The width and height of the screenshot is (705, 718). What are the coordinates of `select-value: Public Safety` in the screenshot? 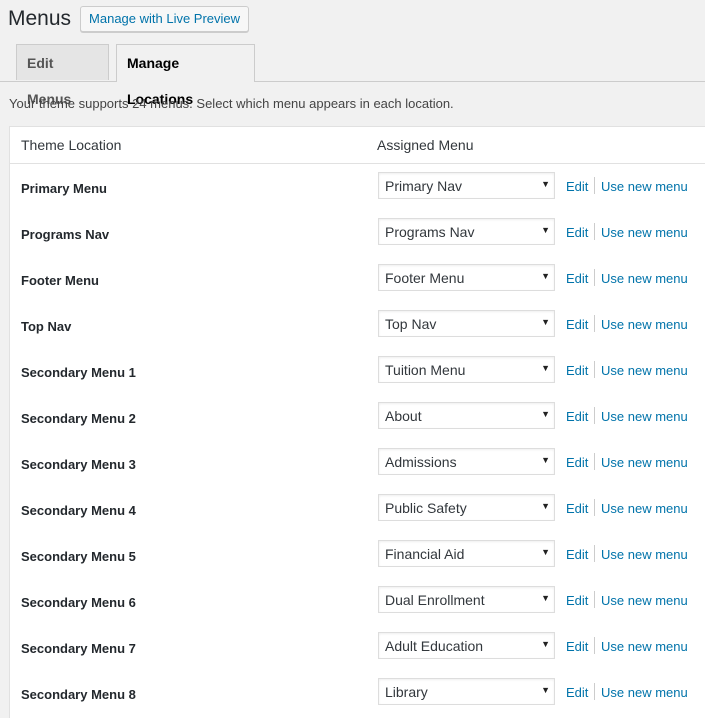 It's located at (426, 508).